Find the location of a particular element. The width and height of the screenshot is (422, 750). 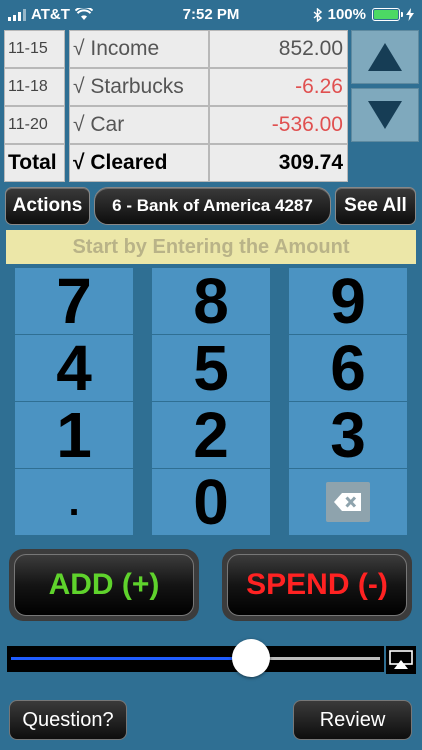

key-5: 5 is located at coordinates (211, 368).